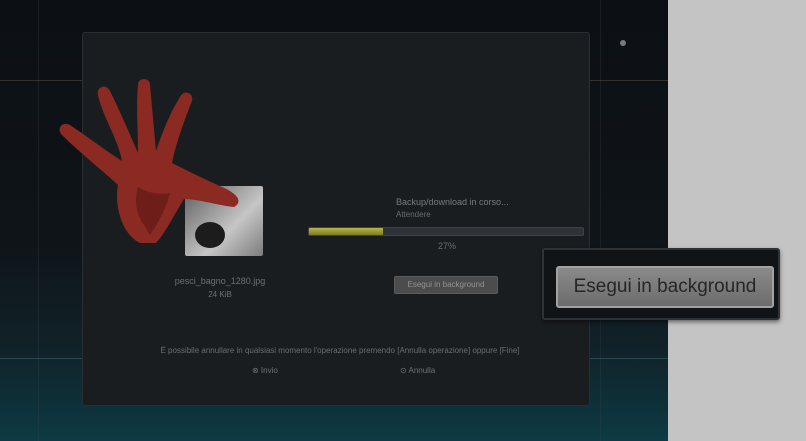  I want to click on progress-percent: 27%, so click(447, 246).